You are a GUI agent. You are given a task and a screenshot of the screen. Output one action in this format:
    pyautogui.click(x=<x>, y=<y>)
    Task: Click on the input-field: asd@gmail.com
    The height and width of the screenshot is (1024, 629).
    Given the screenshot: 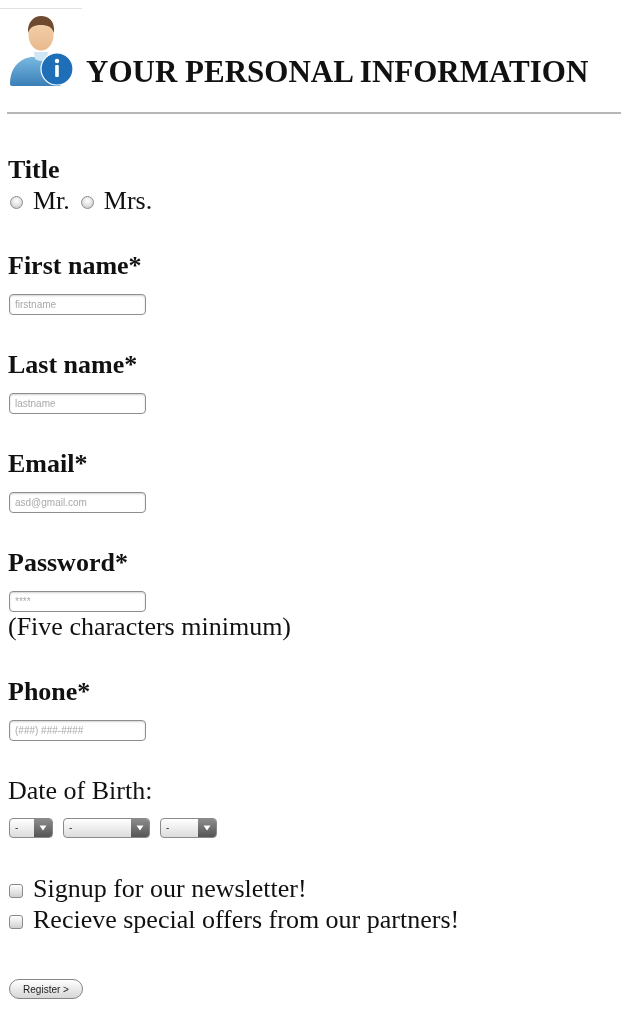 What is the action you would take?
    pyautogui.click(x=77, y=502)
    